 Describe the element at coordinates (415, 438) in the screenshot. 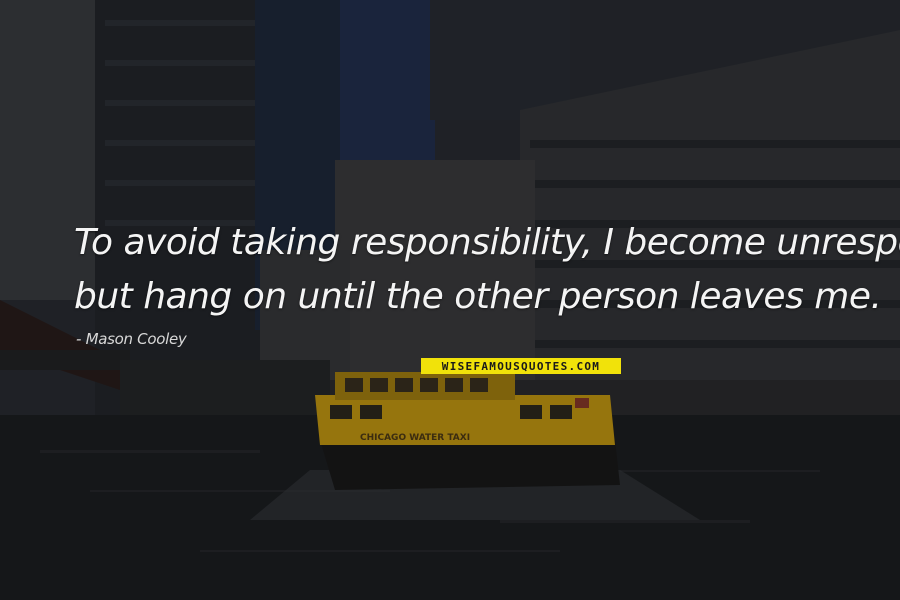

I see `boat-text: CHICAGO WATER TAXI` at that location.